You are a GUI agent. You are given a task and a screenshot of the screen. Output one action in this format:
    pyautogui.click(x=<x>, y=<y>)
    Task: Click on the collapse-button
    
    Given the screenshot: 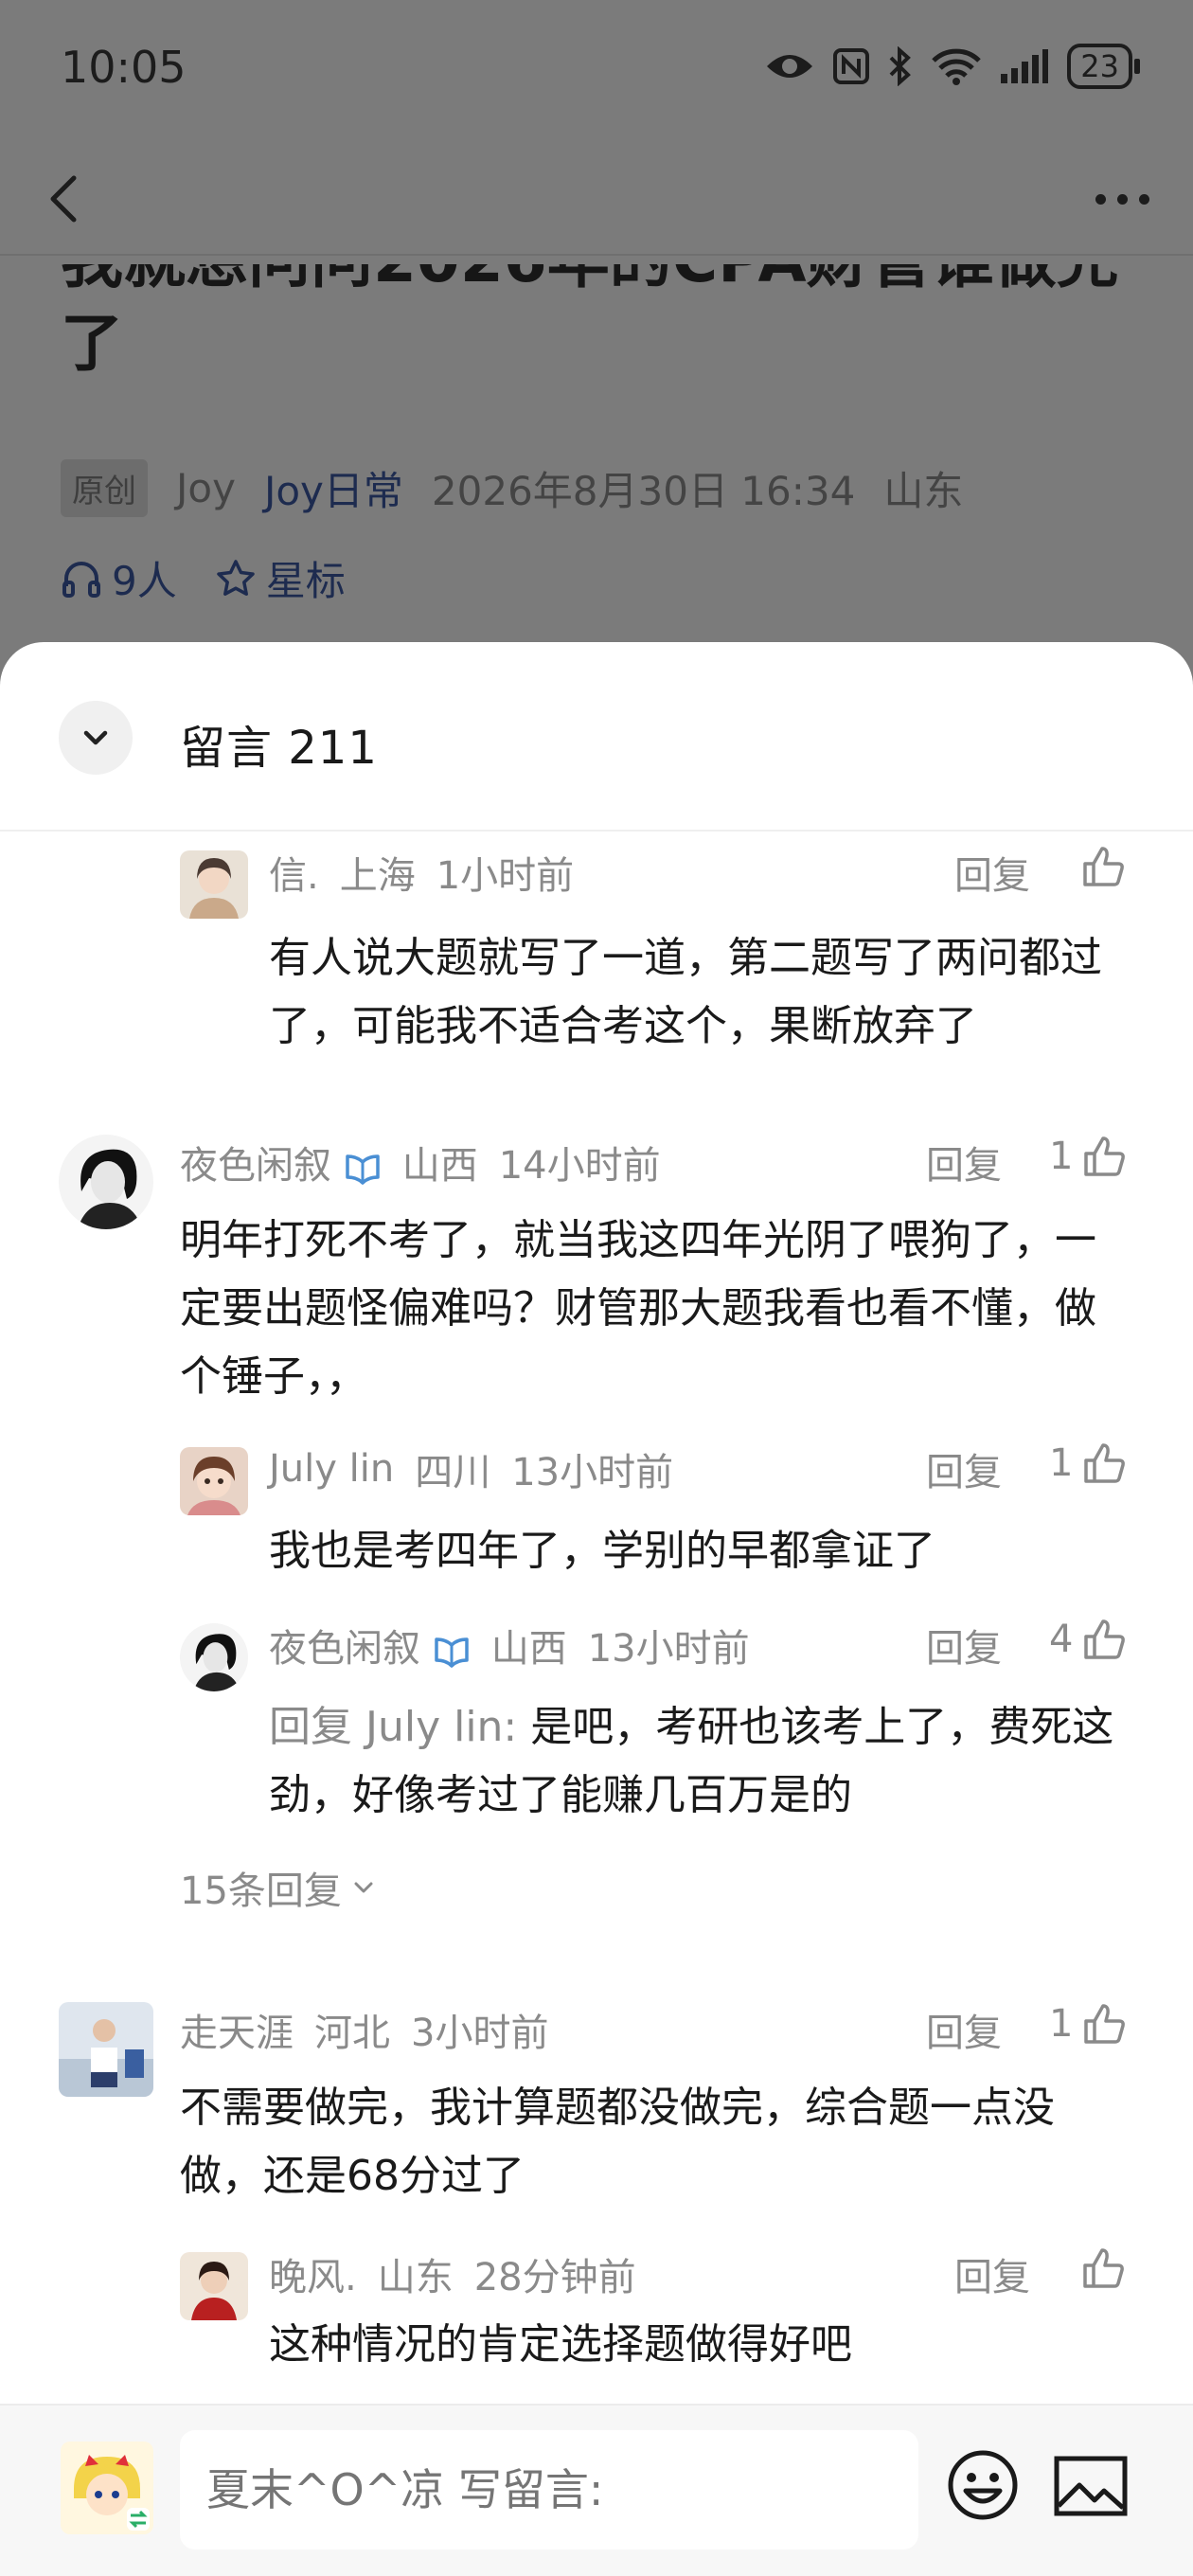 What is the action you would take?
    pyautogui.click(x=96, y=738)
    